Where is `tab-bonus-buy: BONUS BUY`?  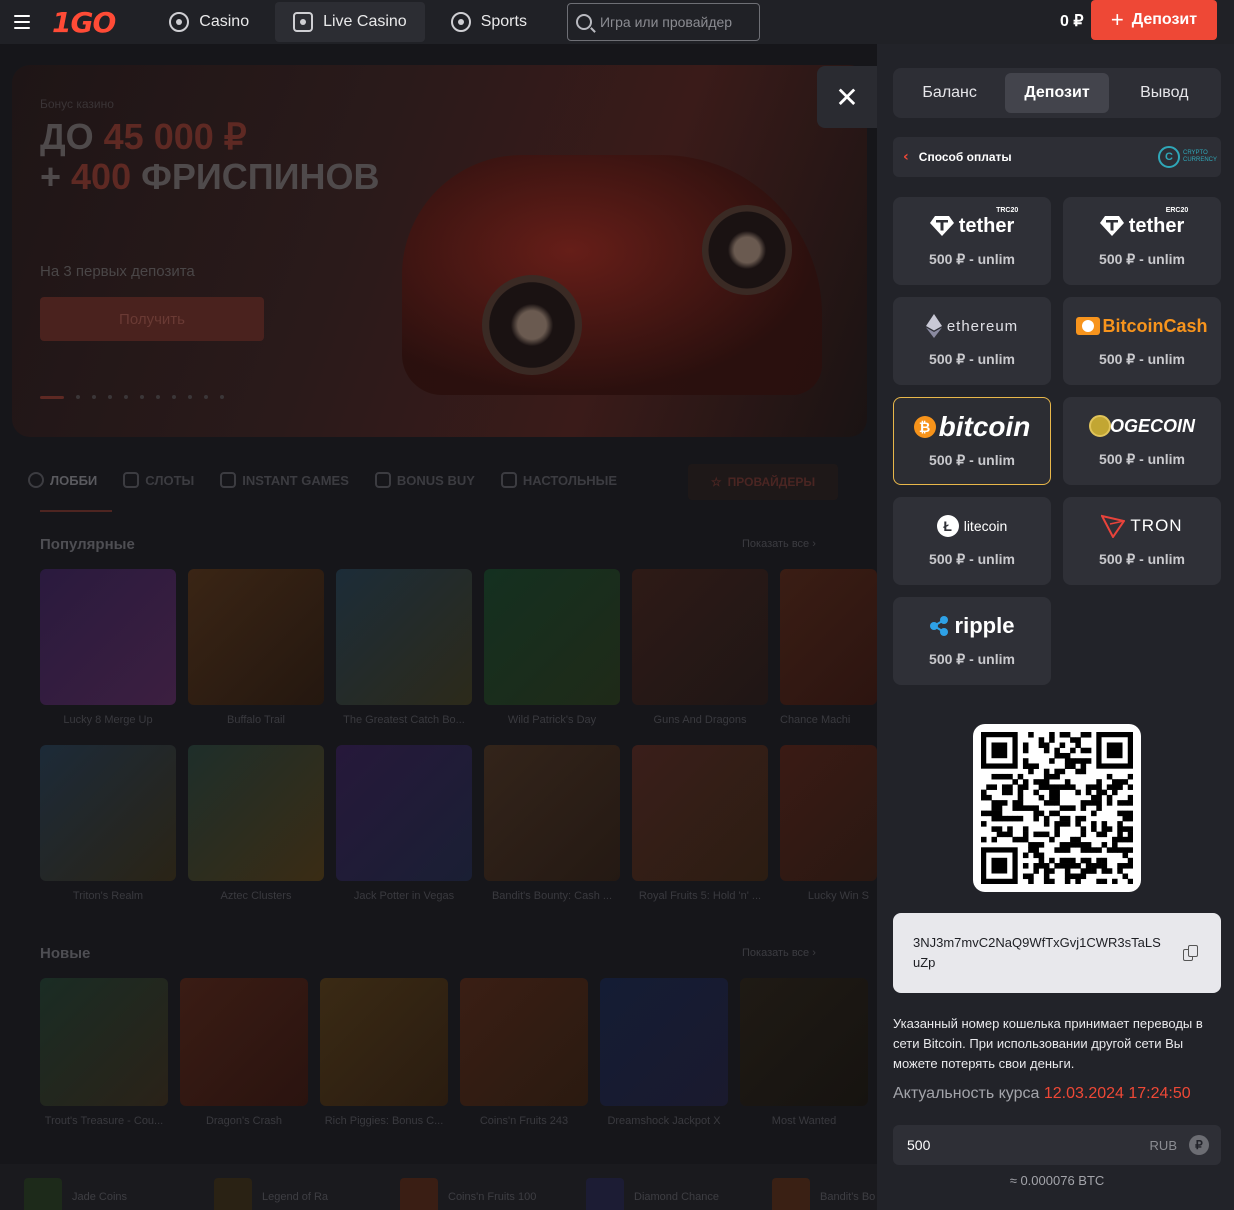 tab-bonus-buy: BONUS BUY is located at coordinates (424, 480).